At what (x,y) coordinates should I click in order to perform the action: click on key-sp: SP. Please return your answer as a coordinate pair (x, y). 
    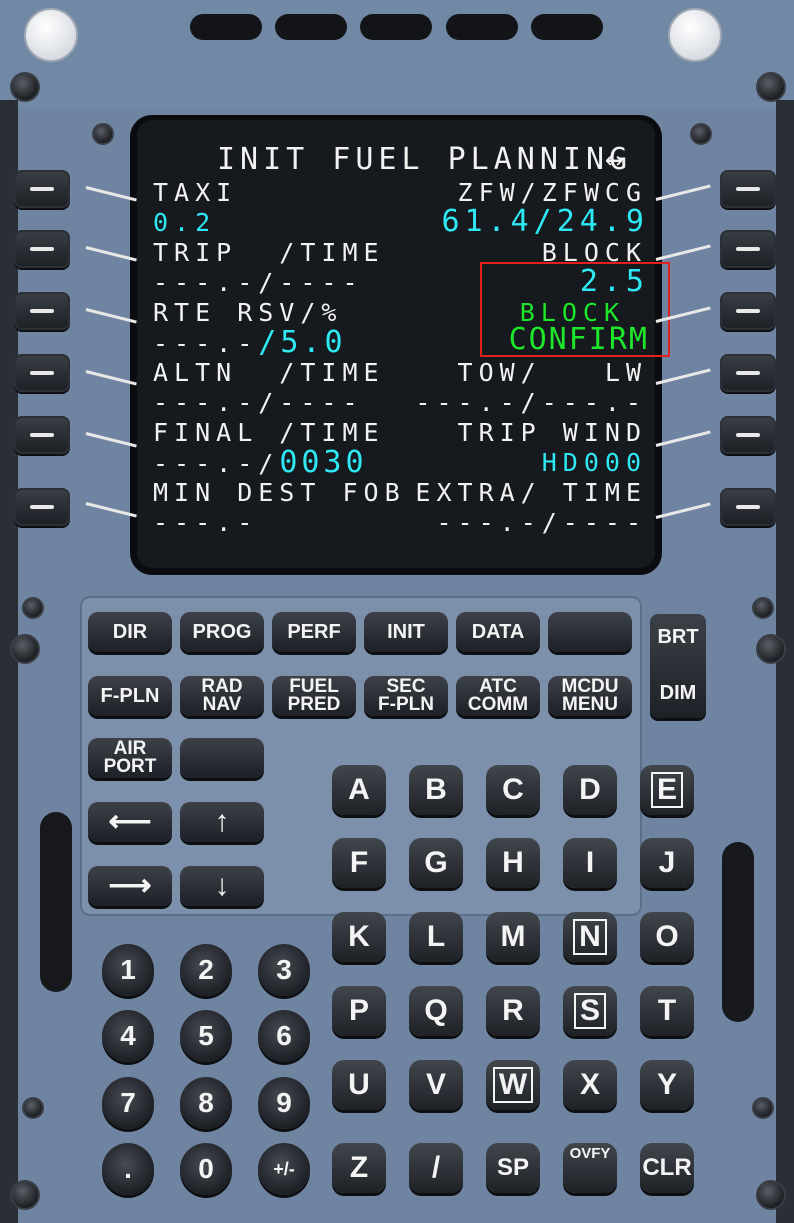
    Looking at the image, I should click on (513, 1168).